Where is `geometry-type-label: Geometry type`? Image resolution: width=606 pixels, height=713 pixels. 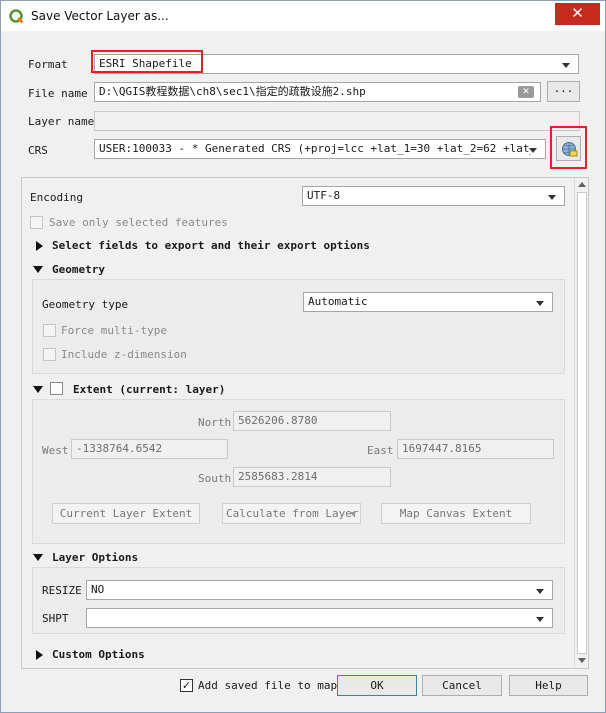 geometry-type-label: Geometry type is located at coordinates (85, 304).